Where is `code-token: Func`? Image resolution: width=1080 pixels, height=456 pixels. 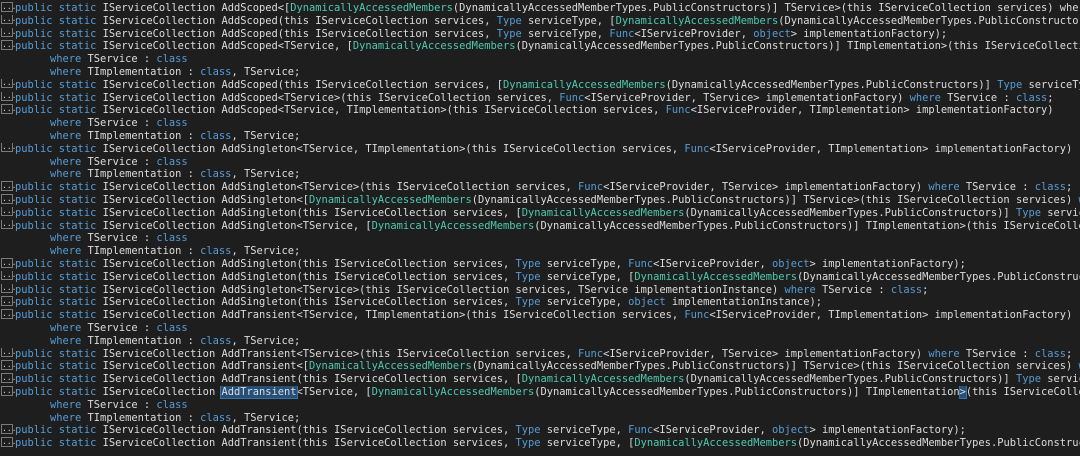
code-token: Func is located at coordinates (622, 33).